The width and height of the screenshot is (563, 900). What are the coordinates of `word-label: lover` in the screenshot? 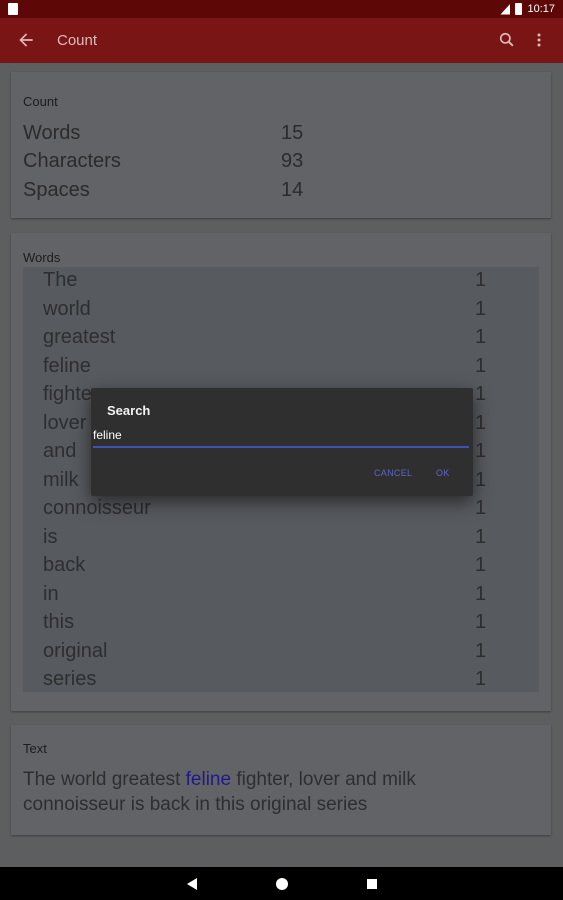 It's located at (65, 423).